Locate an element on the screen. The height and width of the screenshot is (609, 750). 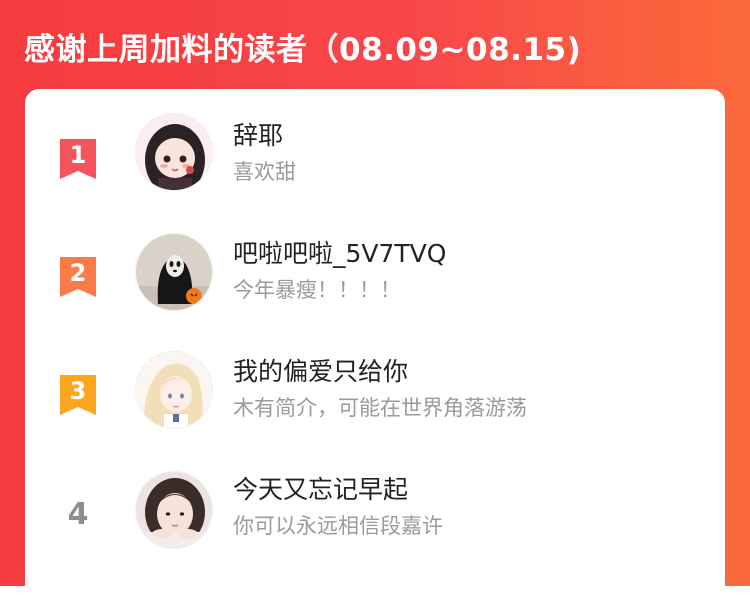
rank-2-ribbon-icon: 2 is located at coordinates (78, 277).